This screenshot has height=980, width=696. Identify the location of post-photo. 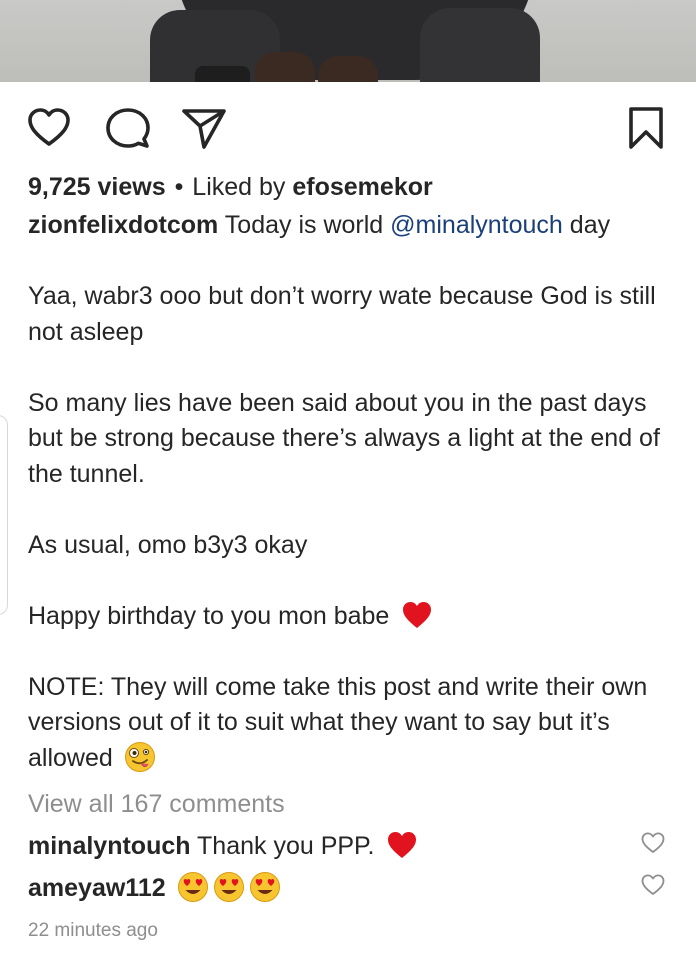
(348, 41).